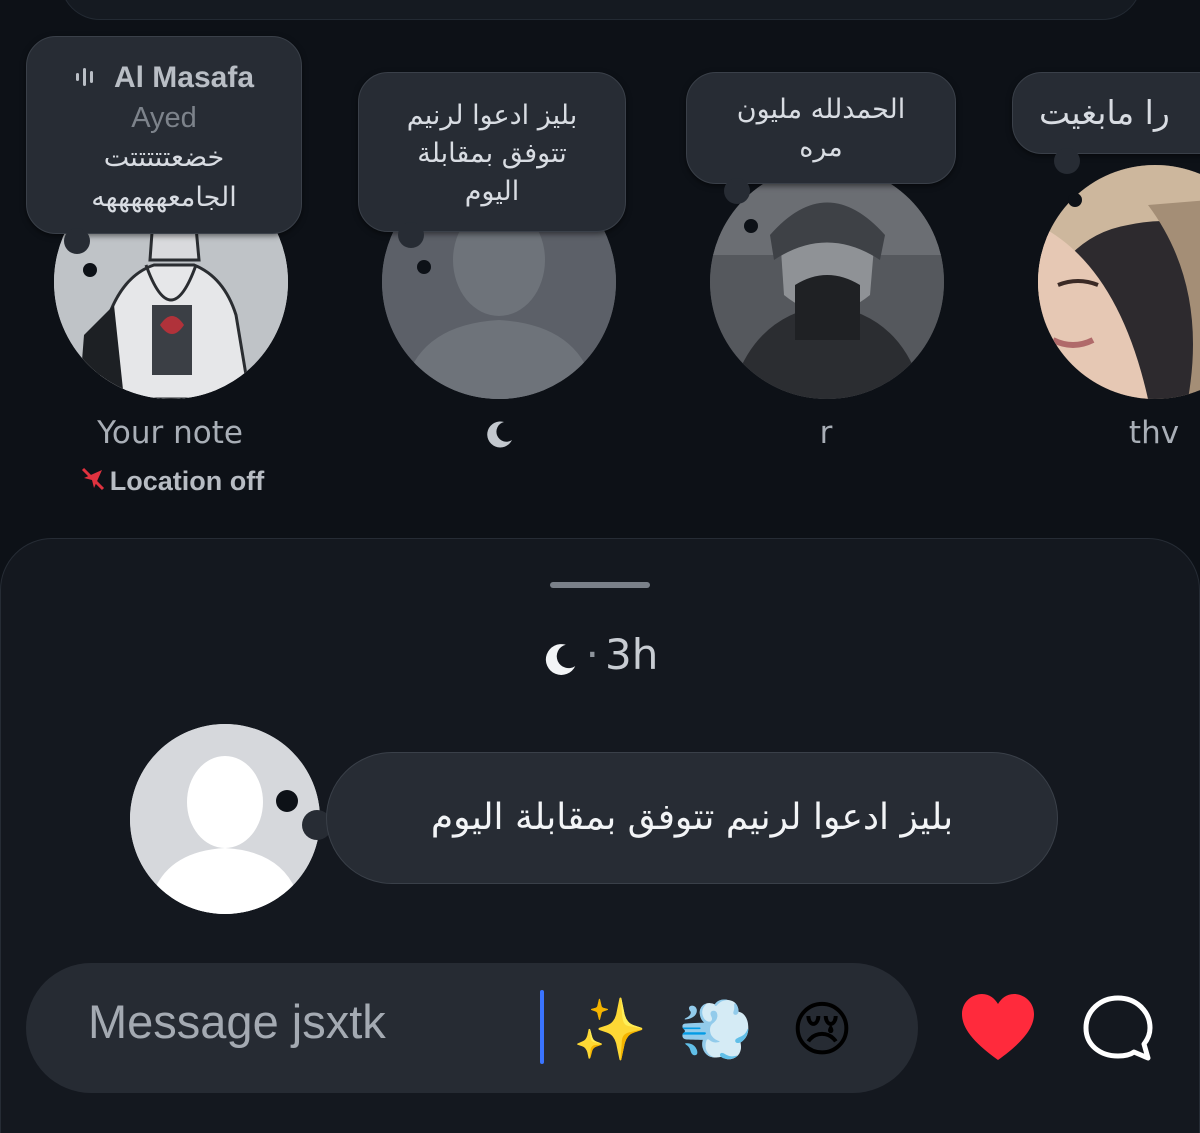 This screenshot has width=1200, height=1133. Describe the element at coordinates (821, 128) in the screenshot. I see `note-bubble-r: الحمدلله مليون مره` at that location.